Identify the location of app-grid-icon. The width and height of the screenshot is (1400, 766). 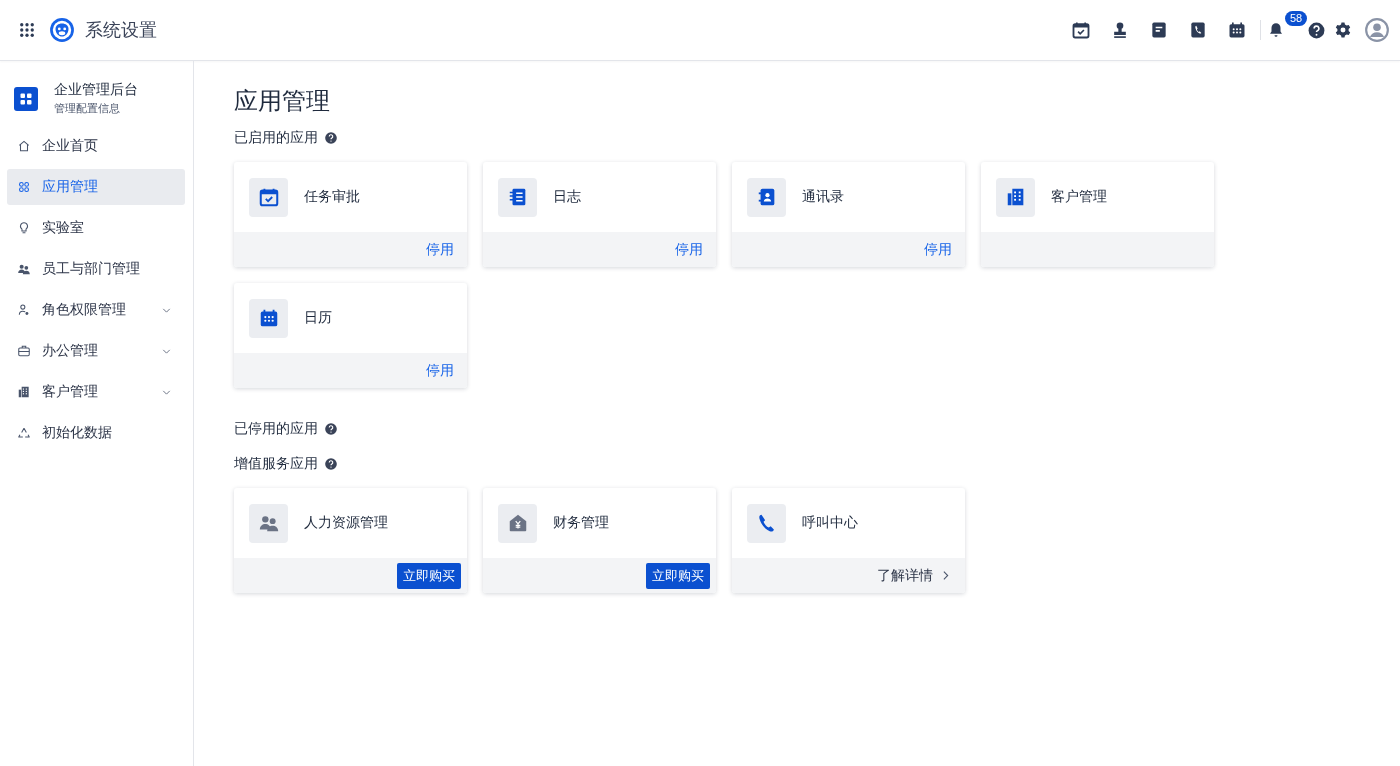
(27, 30).